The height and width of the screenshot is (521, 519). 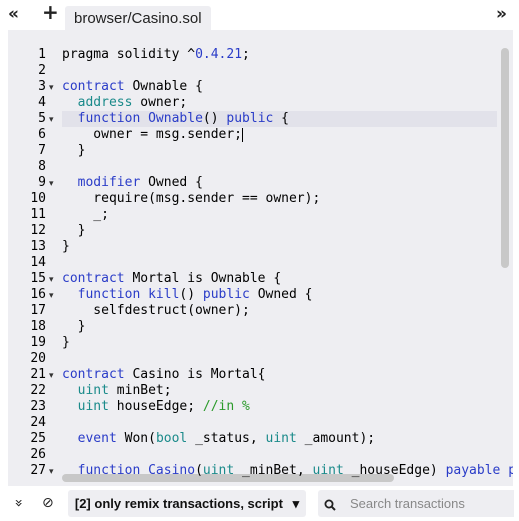 I want to click on line-number: 11, so click(x=38, y=214).